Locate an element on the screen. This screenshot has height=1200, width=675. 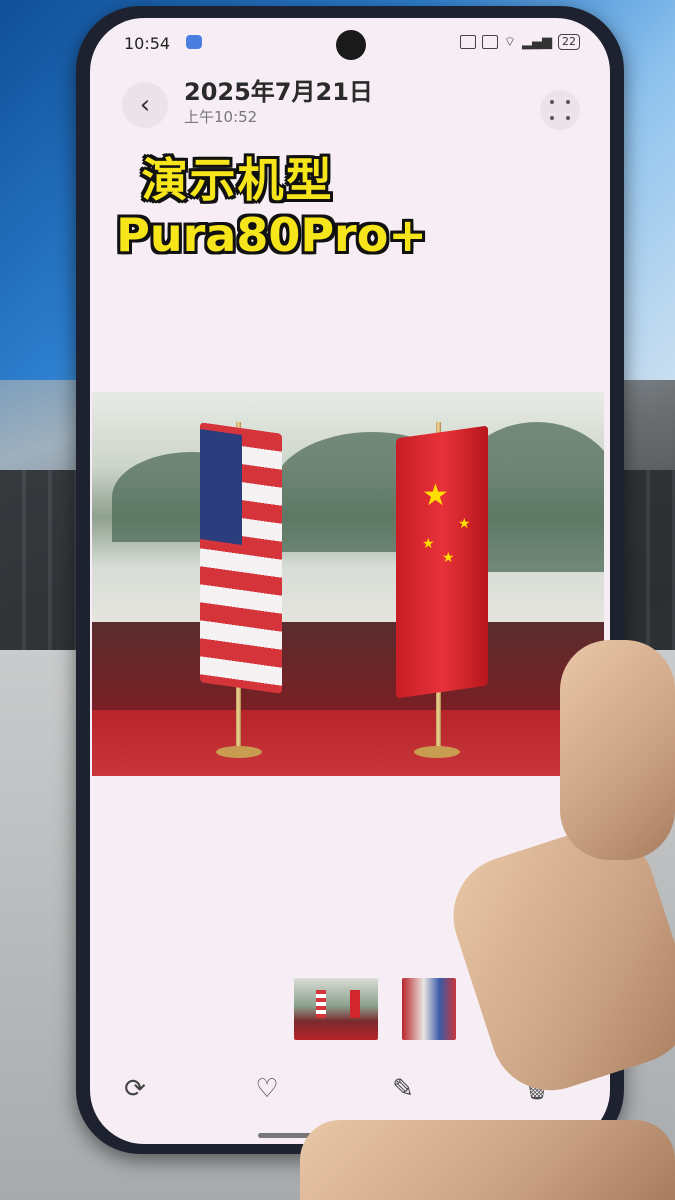
status-bar: 10:54 ⌔ ▂▄▆ 22 is located at coordinates (350, 44).